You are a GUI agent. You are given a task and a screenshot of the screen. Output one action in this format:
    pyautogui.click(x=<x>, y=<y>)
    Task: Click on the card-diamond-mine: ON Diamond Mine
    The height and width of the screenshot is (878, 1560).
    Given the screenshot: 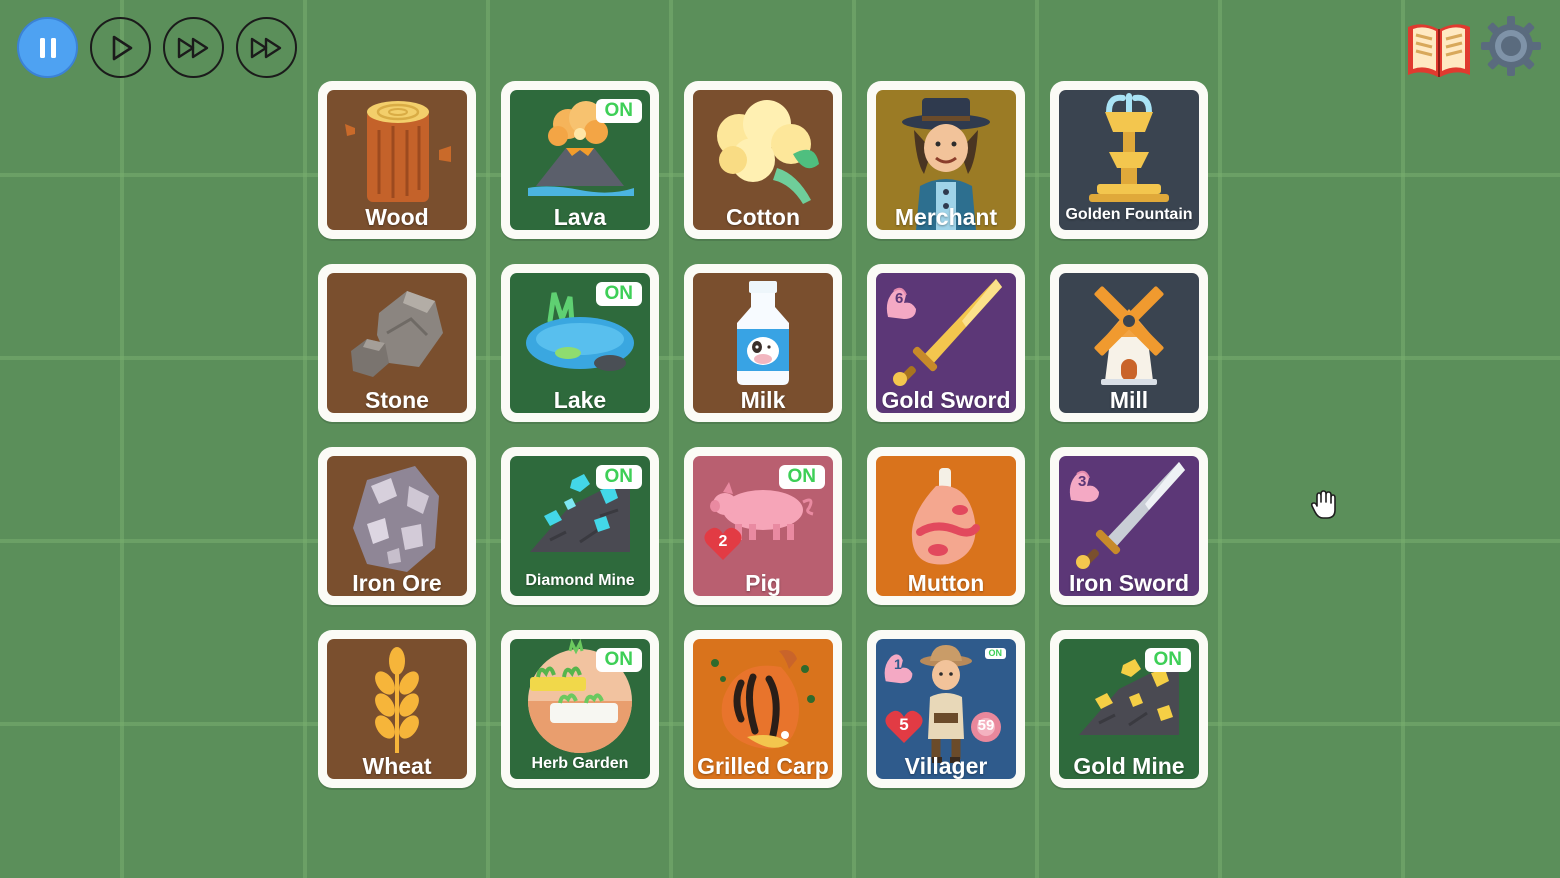 What is the action you would take?
    pyautogui.click(x=580, y=526)
    